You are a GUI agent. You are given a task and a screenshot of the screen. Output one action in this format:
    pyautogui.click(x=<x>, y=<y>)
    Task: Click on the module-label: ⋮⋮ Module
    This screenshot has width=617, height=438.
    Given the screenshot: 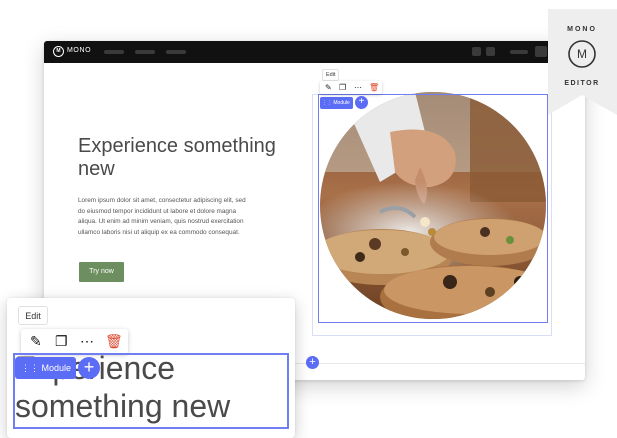 What is the action you would take?
    pyautogui.click(x=45, y=368)
    